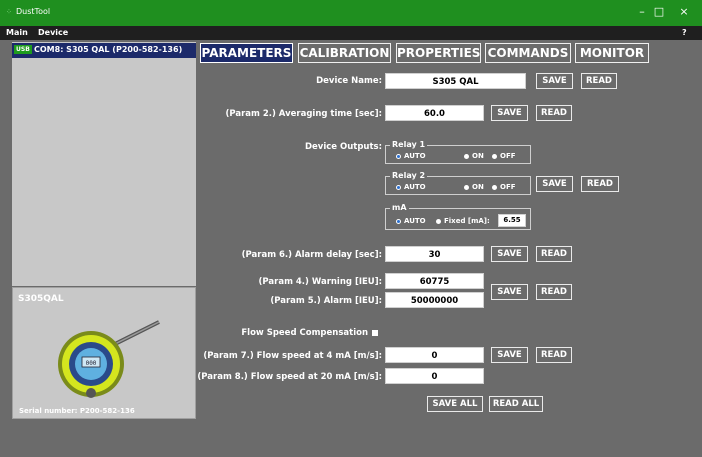 The width and height of the screenshot is (702, 457). Describe the element at coordinates (434, 281) in the screenshot. I see `warning-field: 60775` at that location.